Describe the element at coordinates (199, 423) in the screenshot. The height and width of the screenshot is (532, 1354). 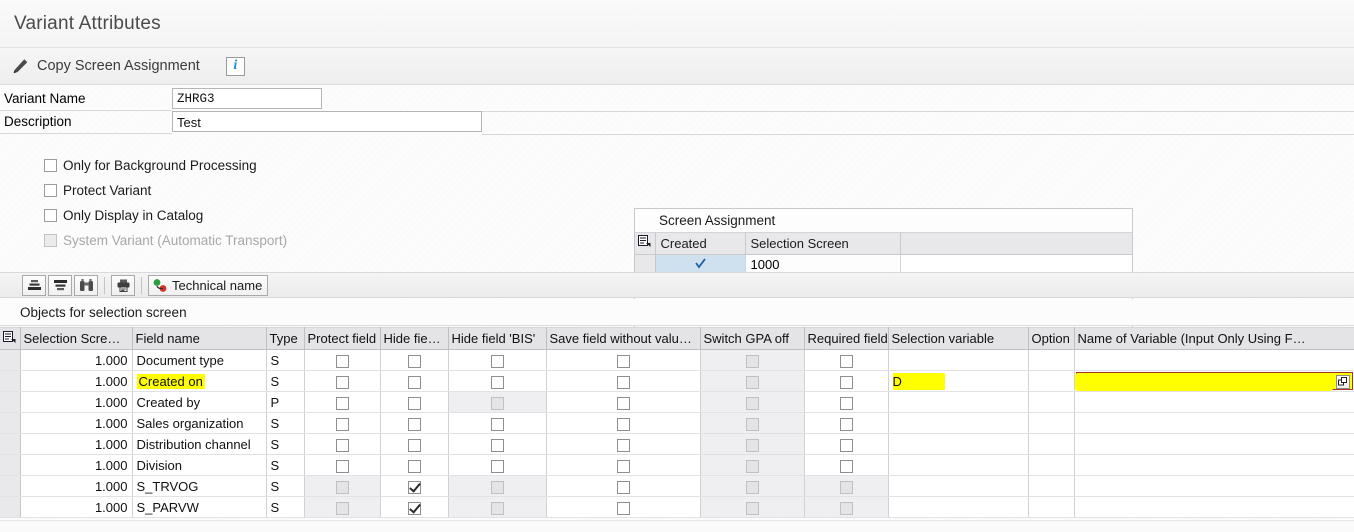
I see `cell-field-name: Sales organization` at that location.